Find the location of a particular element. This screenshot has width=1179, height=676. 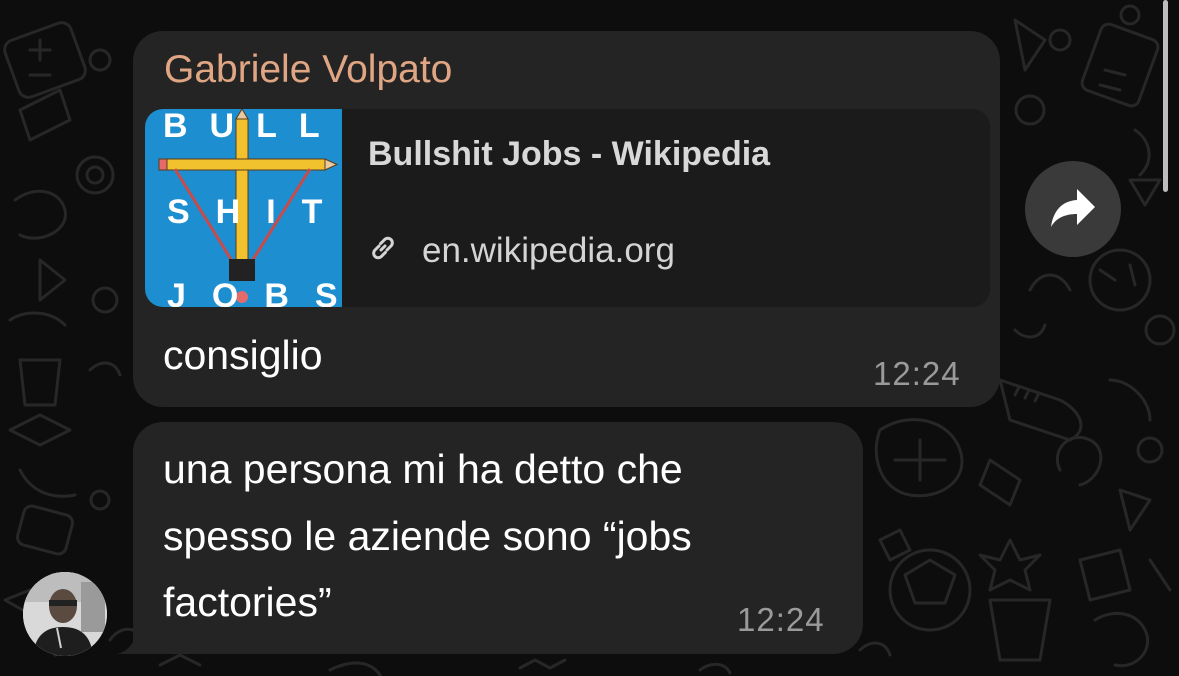

link-preview-thumbnail: BULL SHIT JOBS is located at coordinates (243, 208).